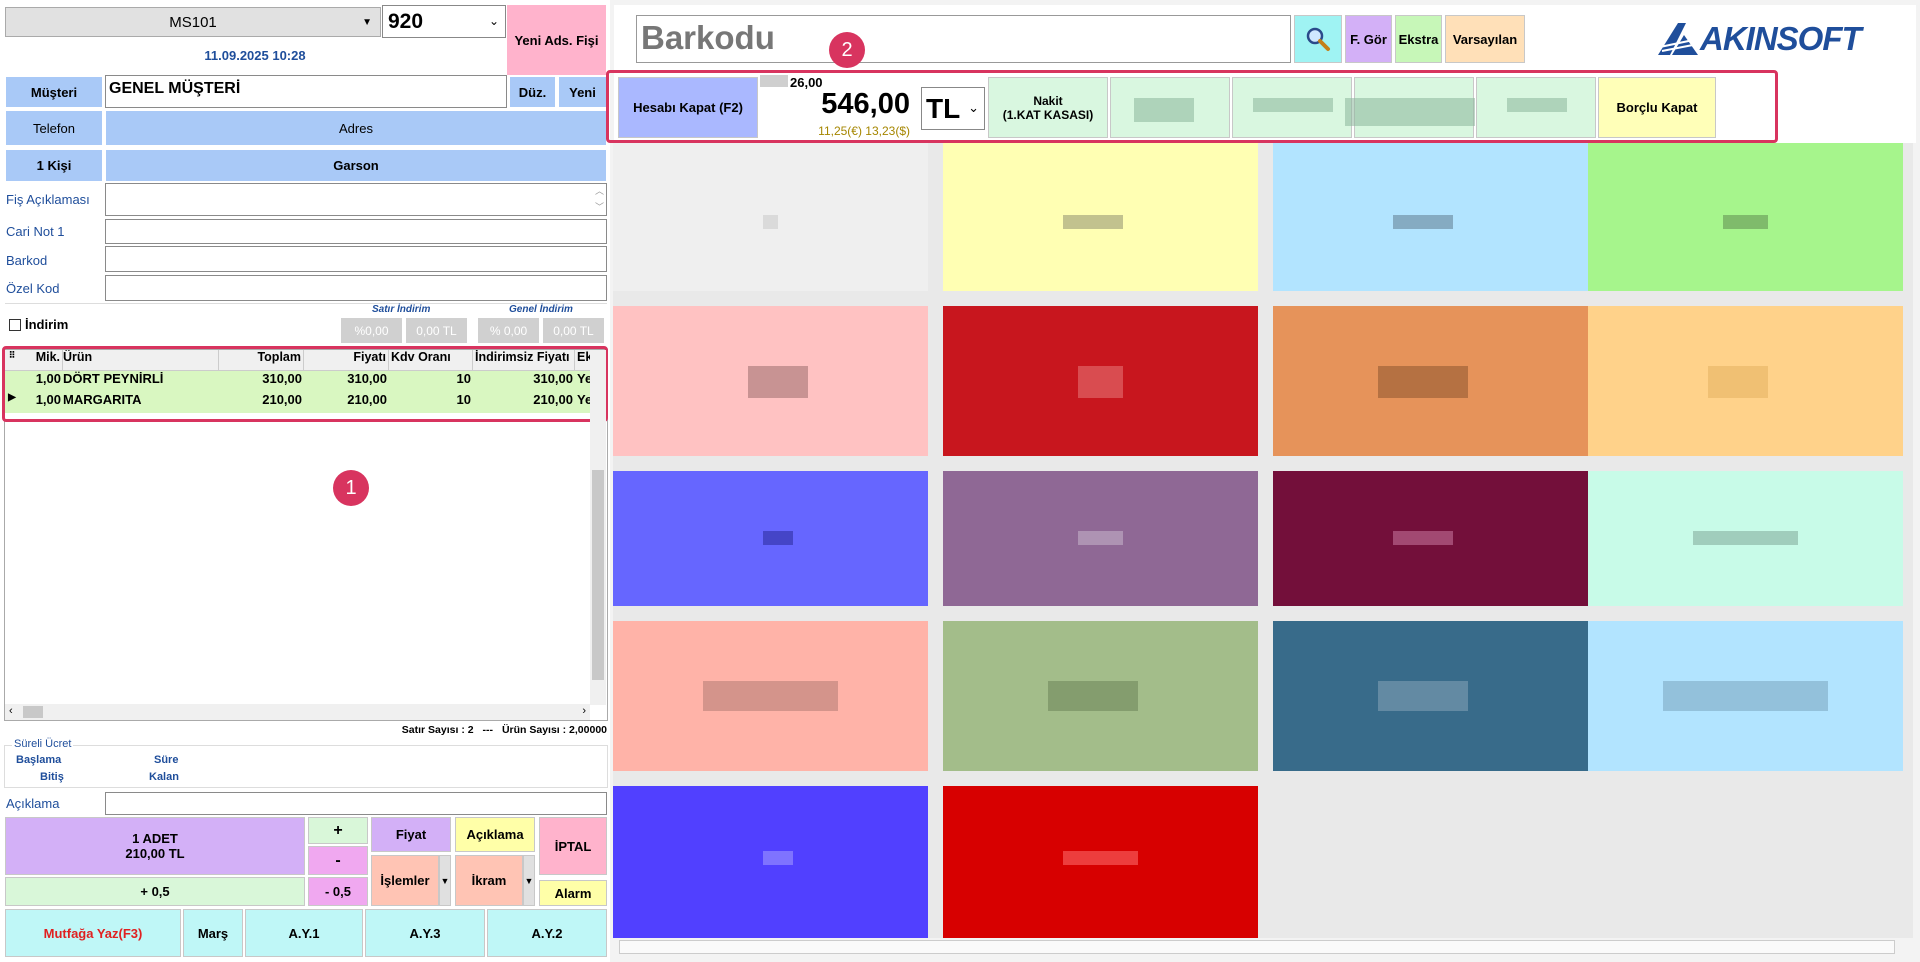  What do you see at coordinates (1678, 39) in the screenshot?
I see `logo-mark-icon` at bounding box center [1678, 39].